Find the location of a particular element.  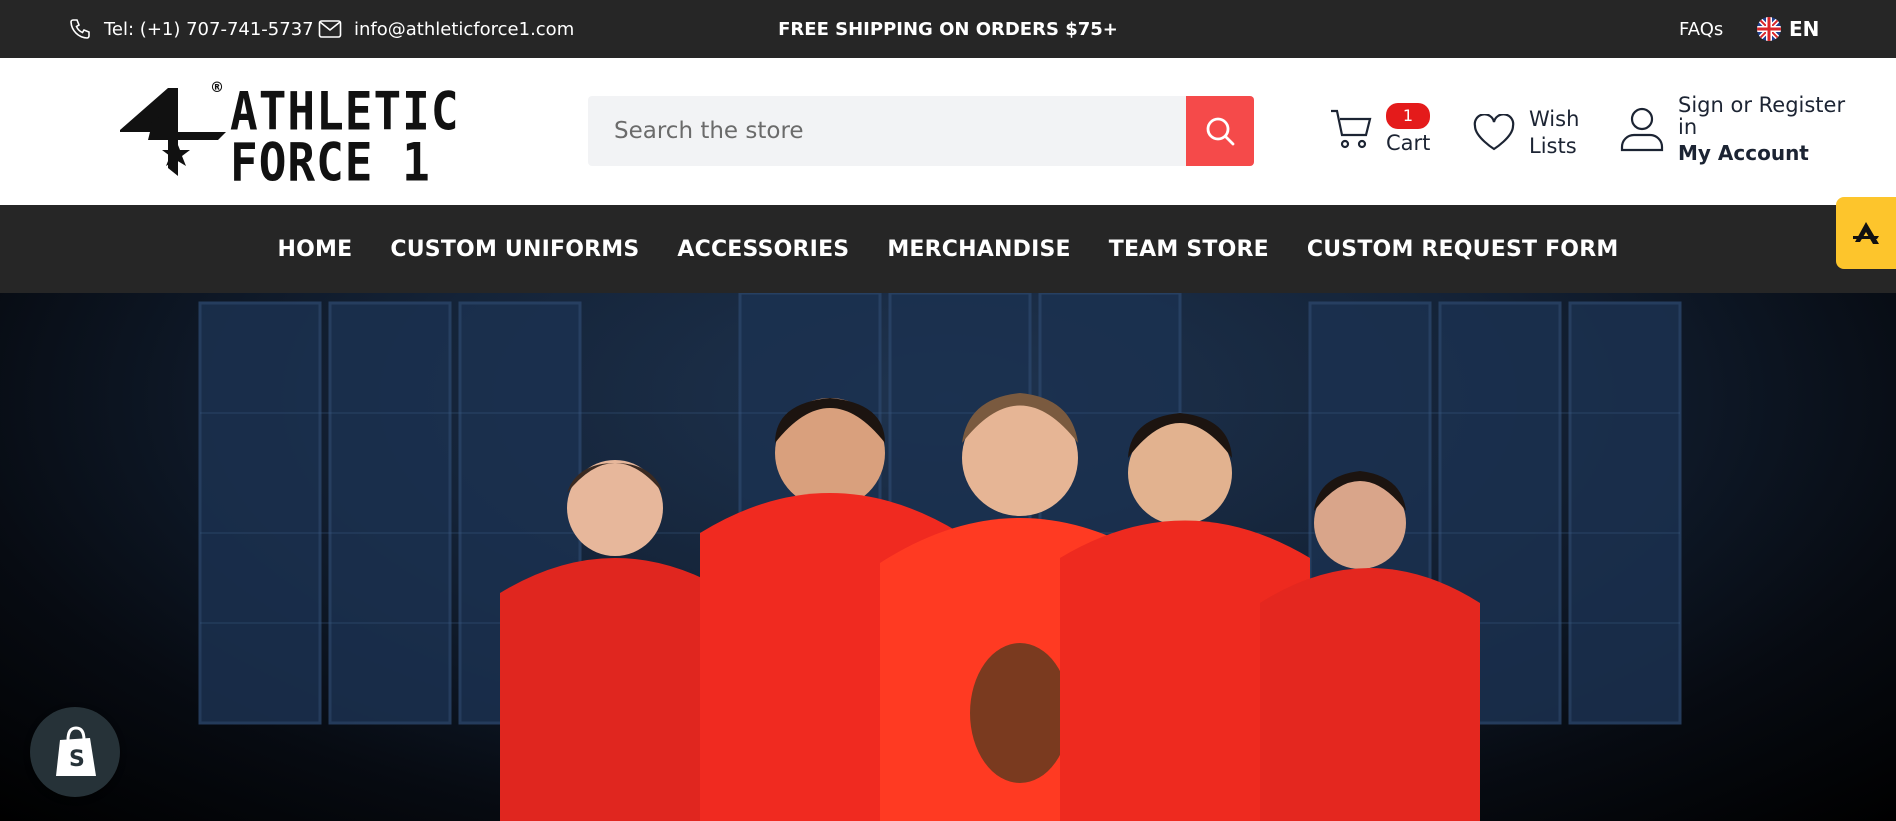

cart-icon is located at coordinates (1351, 128).